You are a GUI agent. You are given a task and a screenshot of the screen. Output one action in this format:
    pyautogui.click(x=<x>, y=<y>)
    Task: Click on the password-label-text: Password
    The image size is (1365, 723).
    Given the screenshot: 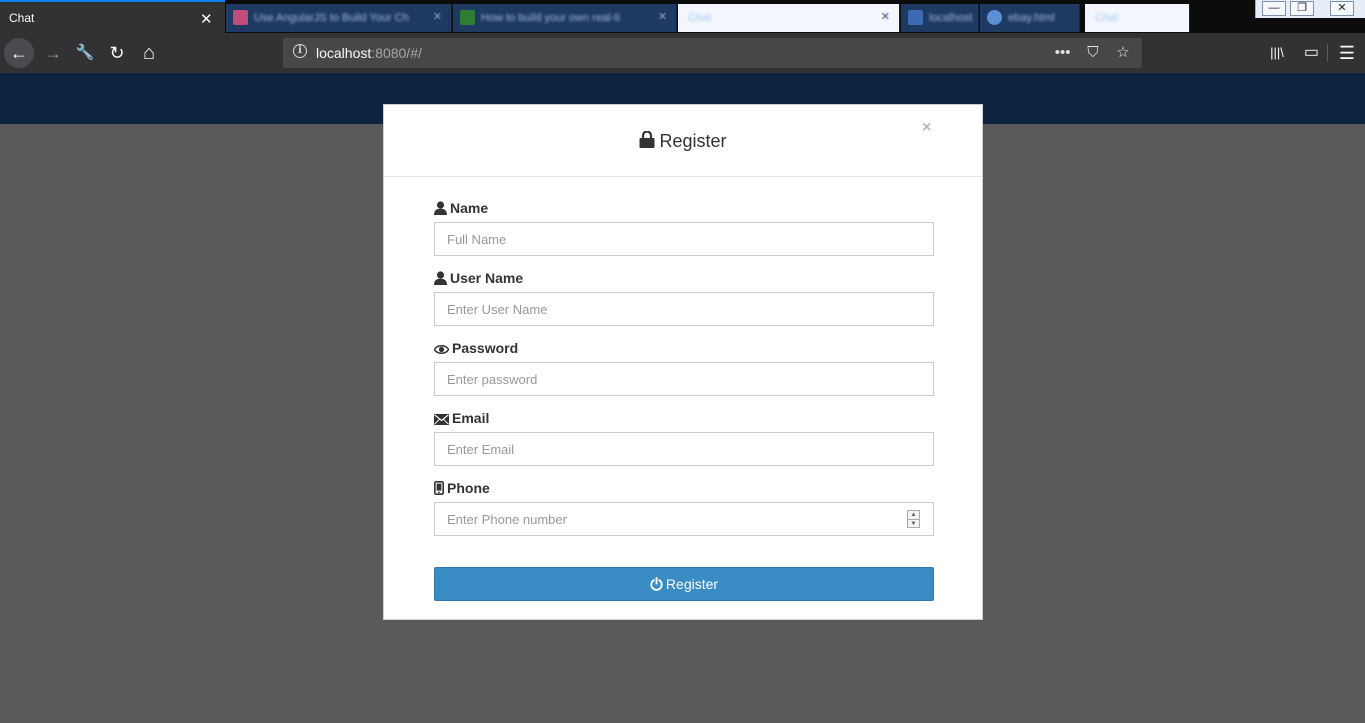 What is the action you would take?
    pyautogui.click(x=485, y=348)
    